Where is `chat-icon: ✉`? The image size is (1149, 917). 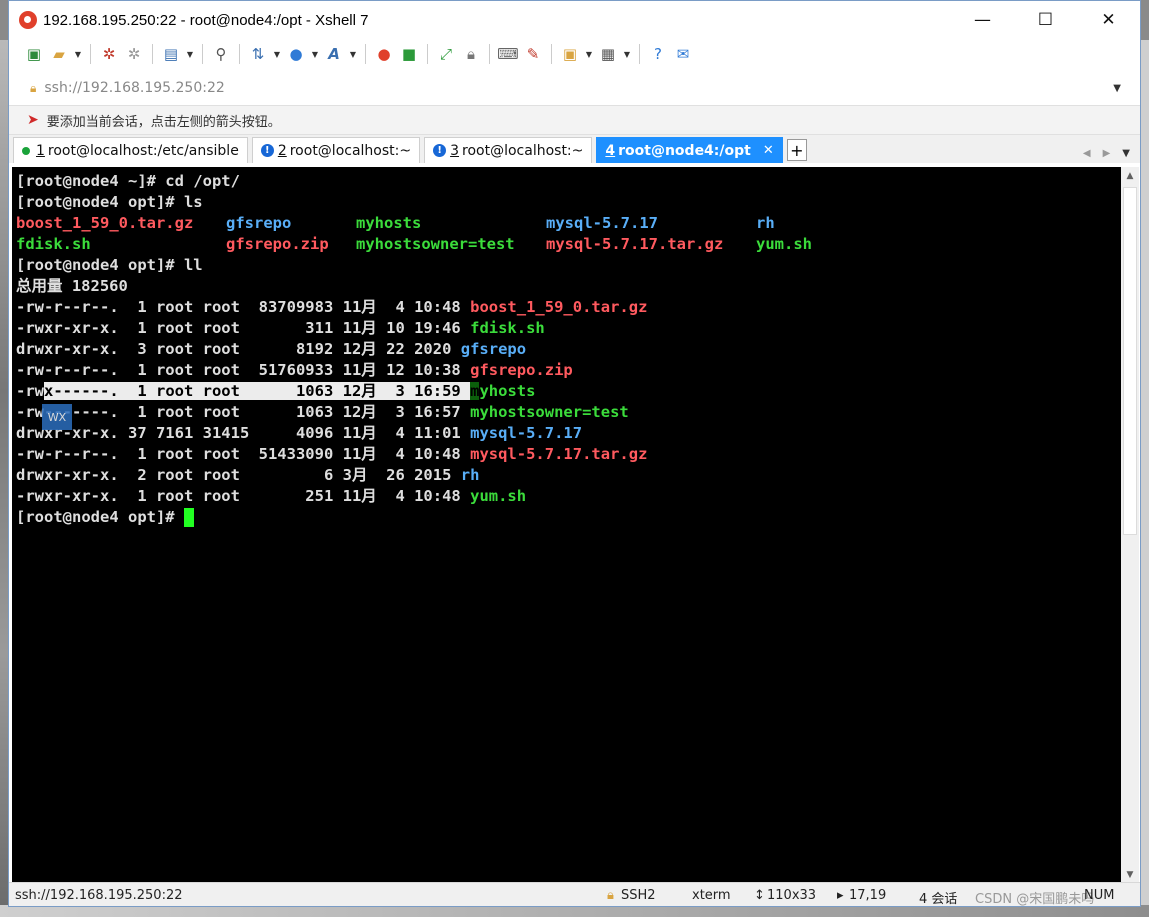
chat-icon: ✉ is located at coordinates (683, 54).